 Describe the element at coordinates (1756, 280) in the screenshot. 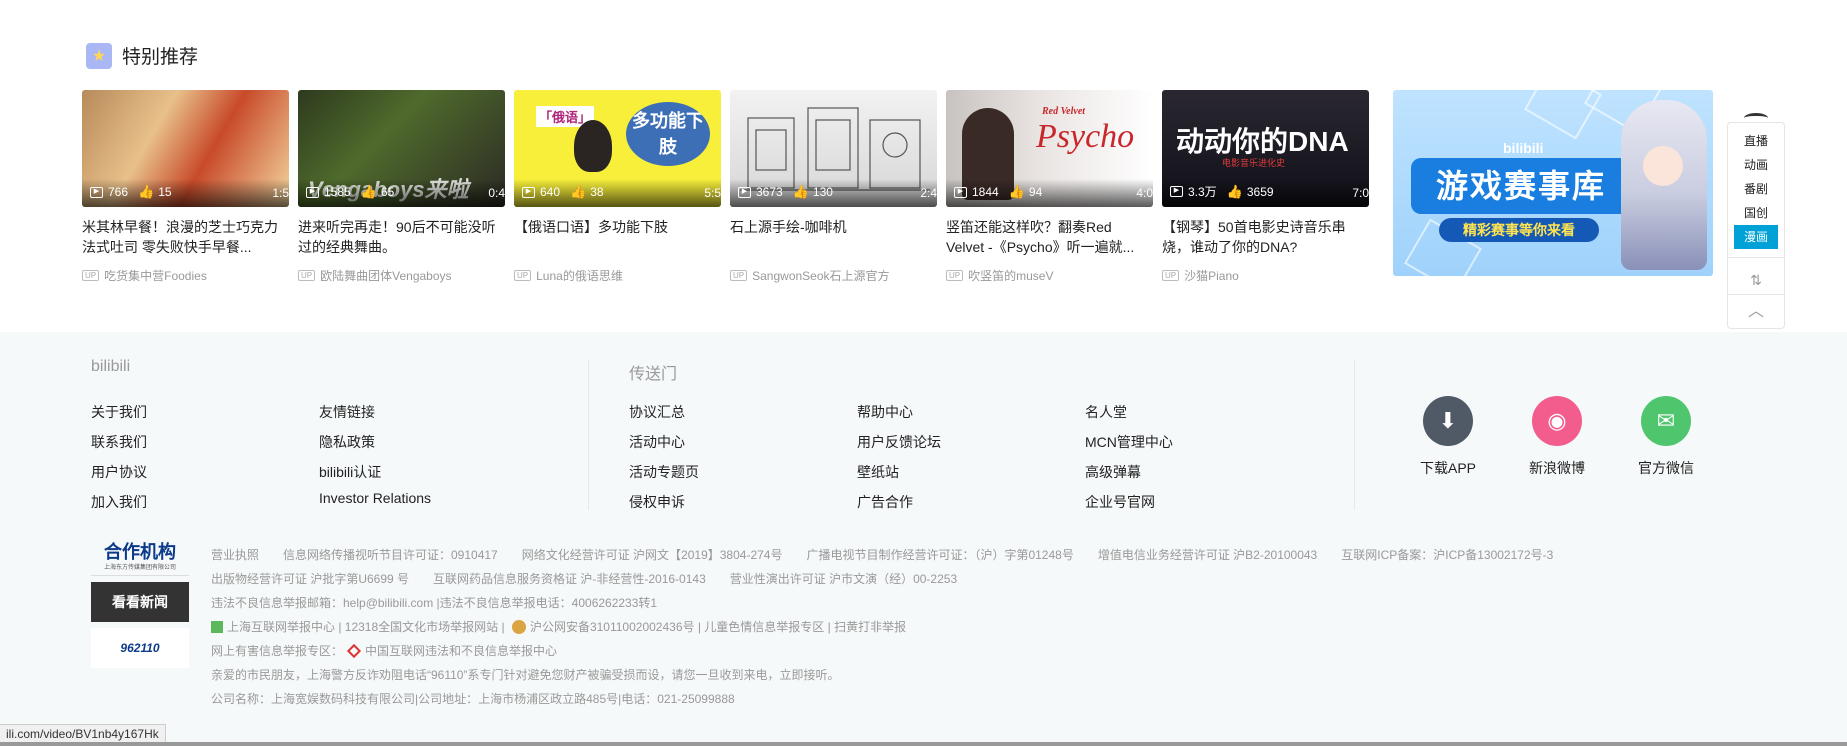

I see `sort-icon: ⇅` at that location.